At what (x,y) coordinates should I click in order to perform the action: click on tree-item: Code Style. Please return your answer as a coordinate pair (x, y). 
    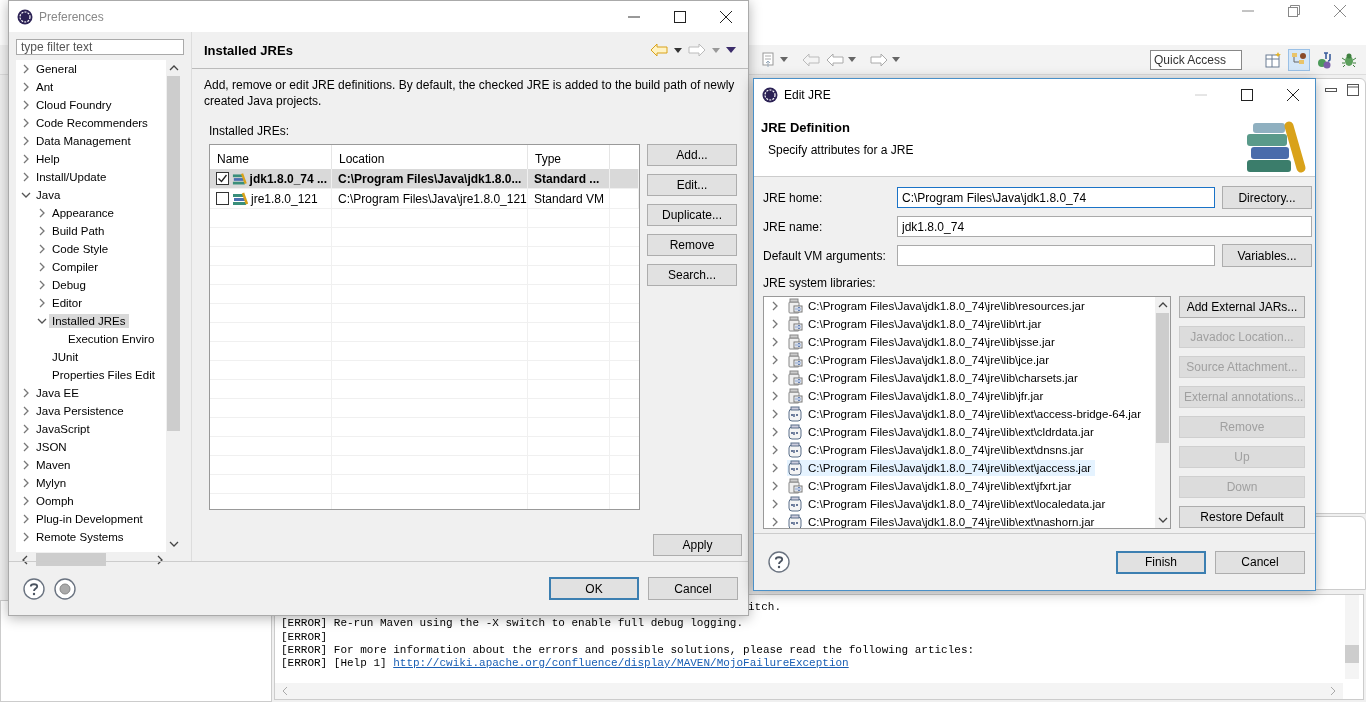
    Looking at the image, I should click on (80, 249).